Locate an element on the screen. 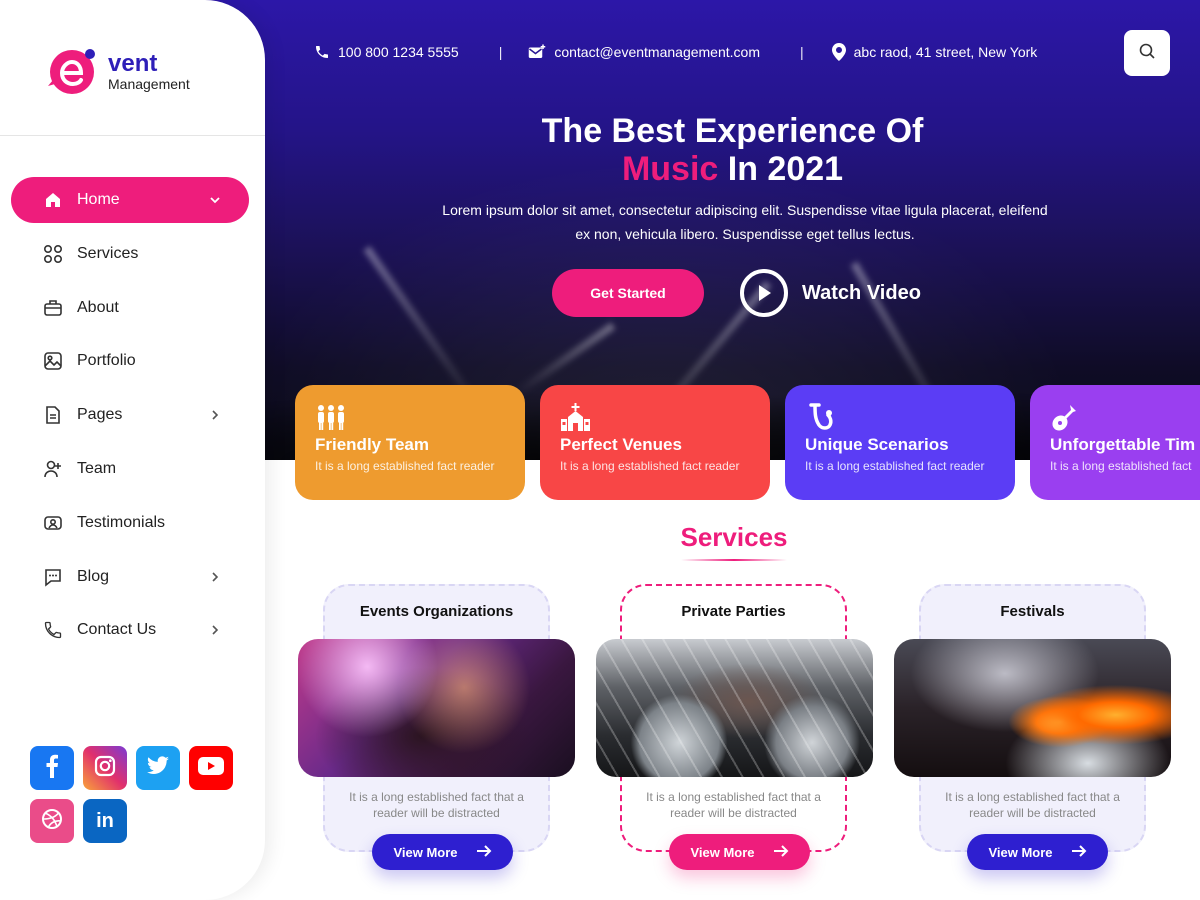 This screenshot has height=900, width=1200. venue-icon is located at coordinates (576, 418).